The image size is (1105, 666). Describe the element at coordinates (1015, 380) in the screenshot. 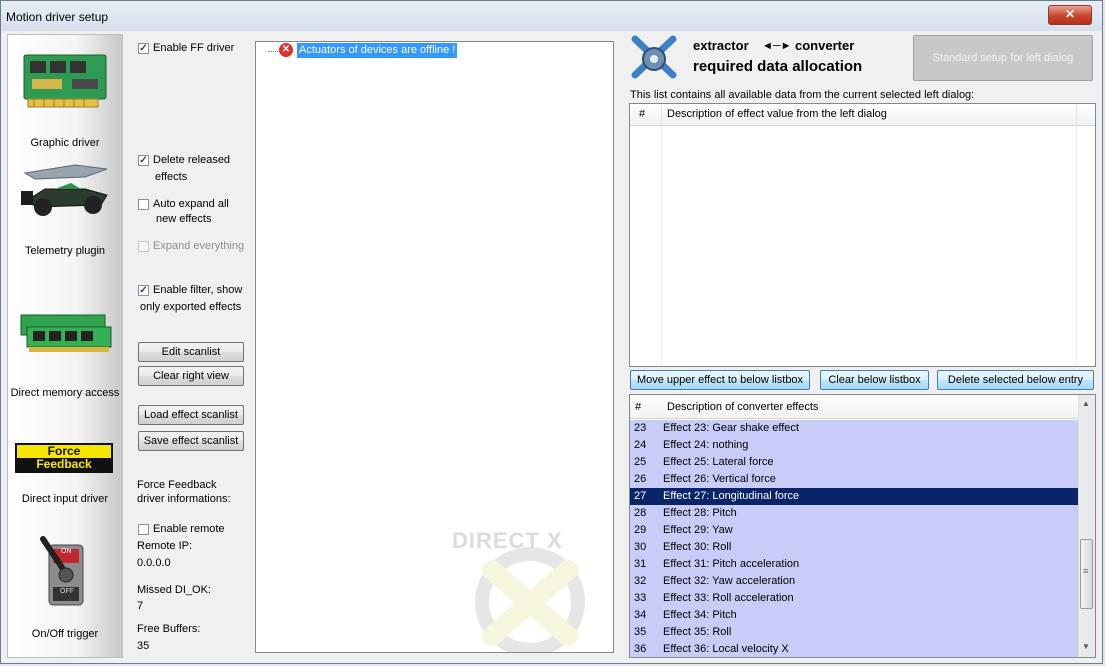

I see `delete-selected-entry-button: Delete selected below entry` at that location.